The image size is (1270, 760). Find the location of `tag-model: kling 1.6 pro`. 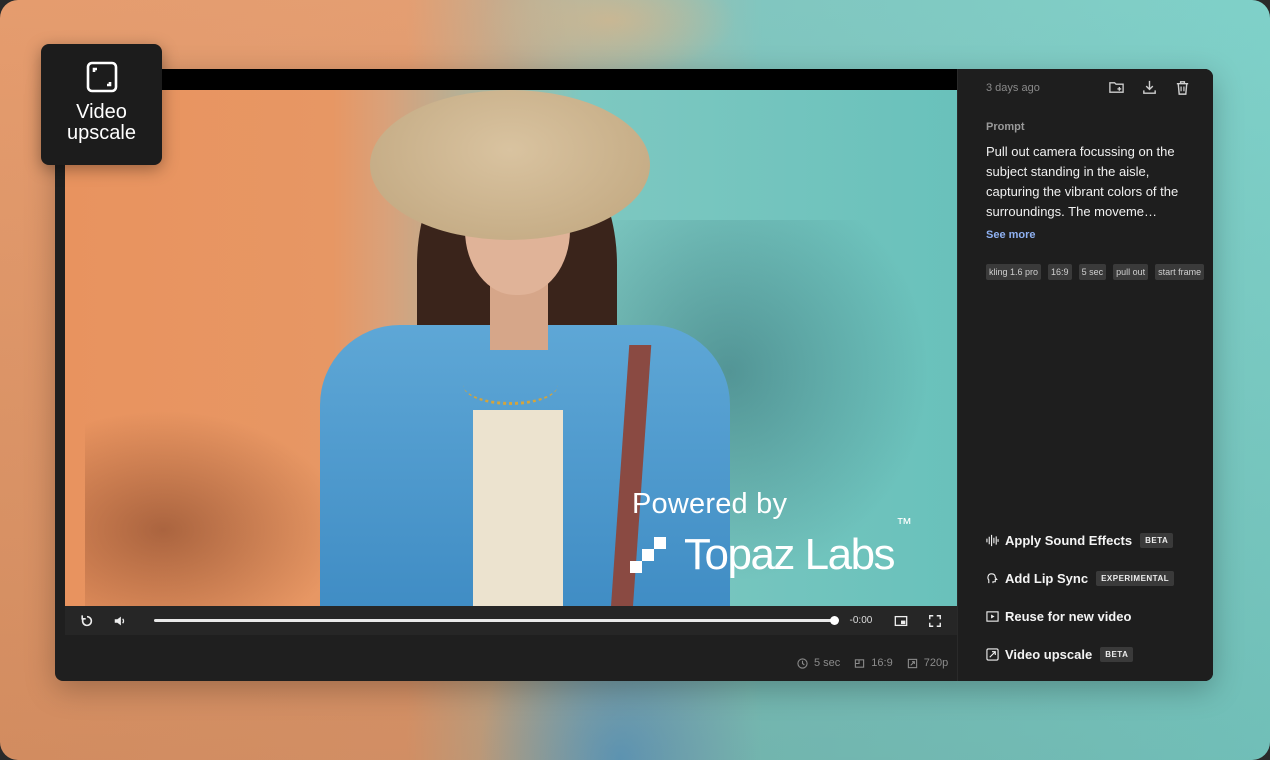

tag-model: kling 1.6 pro is located at coordinates (1014, 272).